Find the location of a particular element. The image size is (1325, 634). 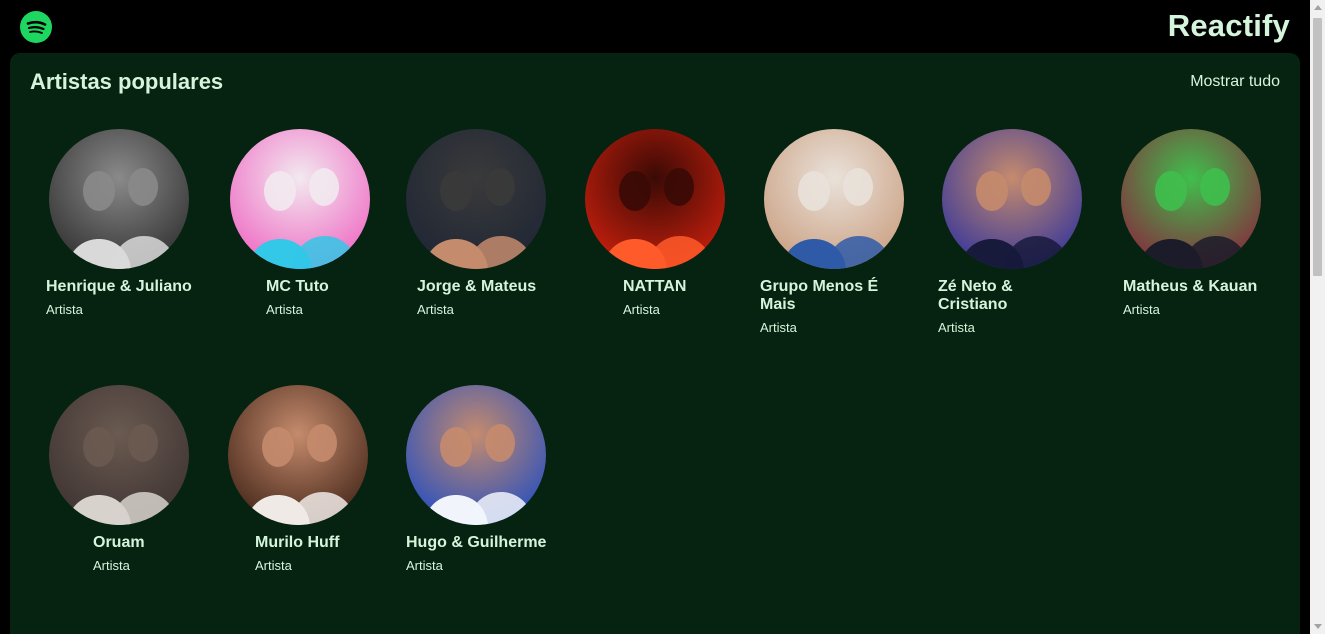

artist-name: Oruam is located at coordinates (119, 543).